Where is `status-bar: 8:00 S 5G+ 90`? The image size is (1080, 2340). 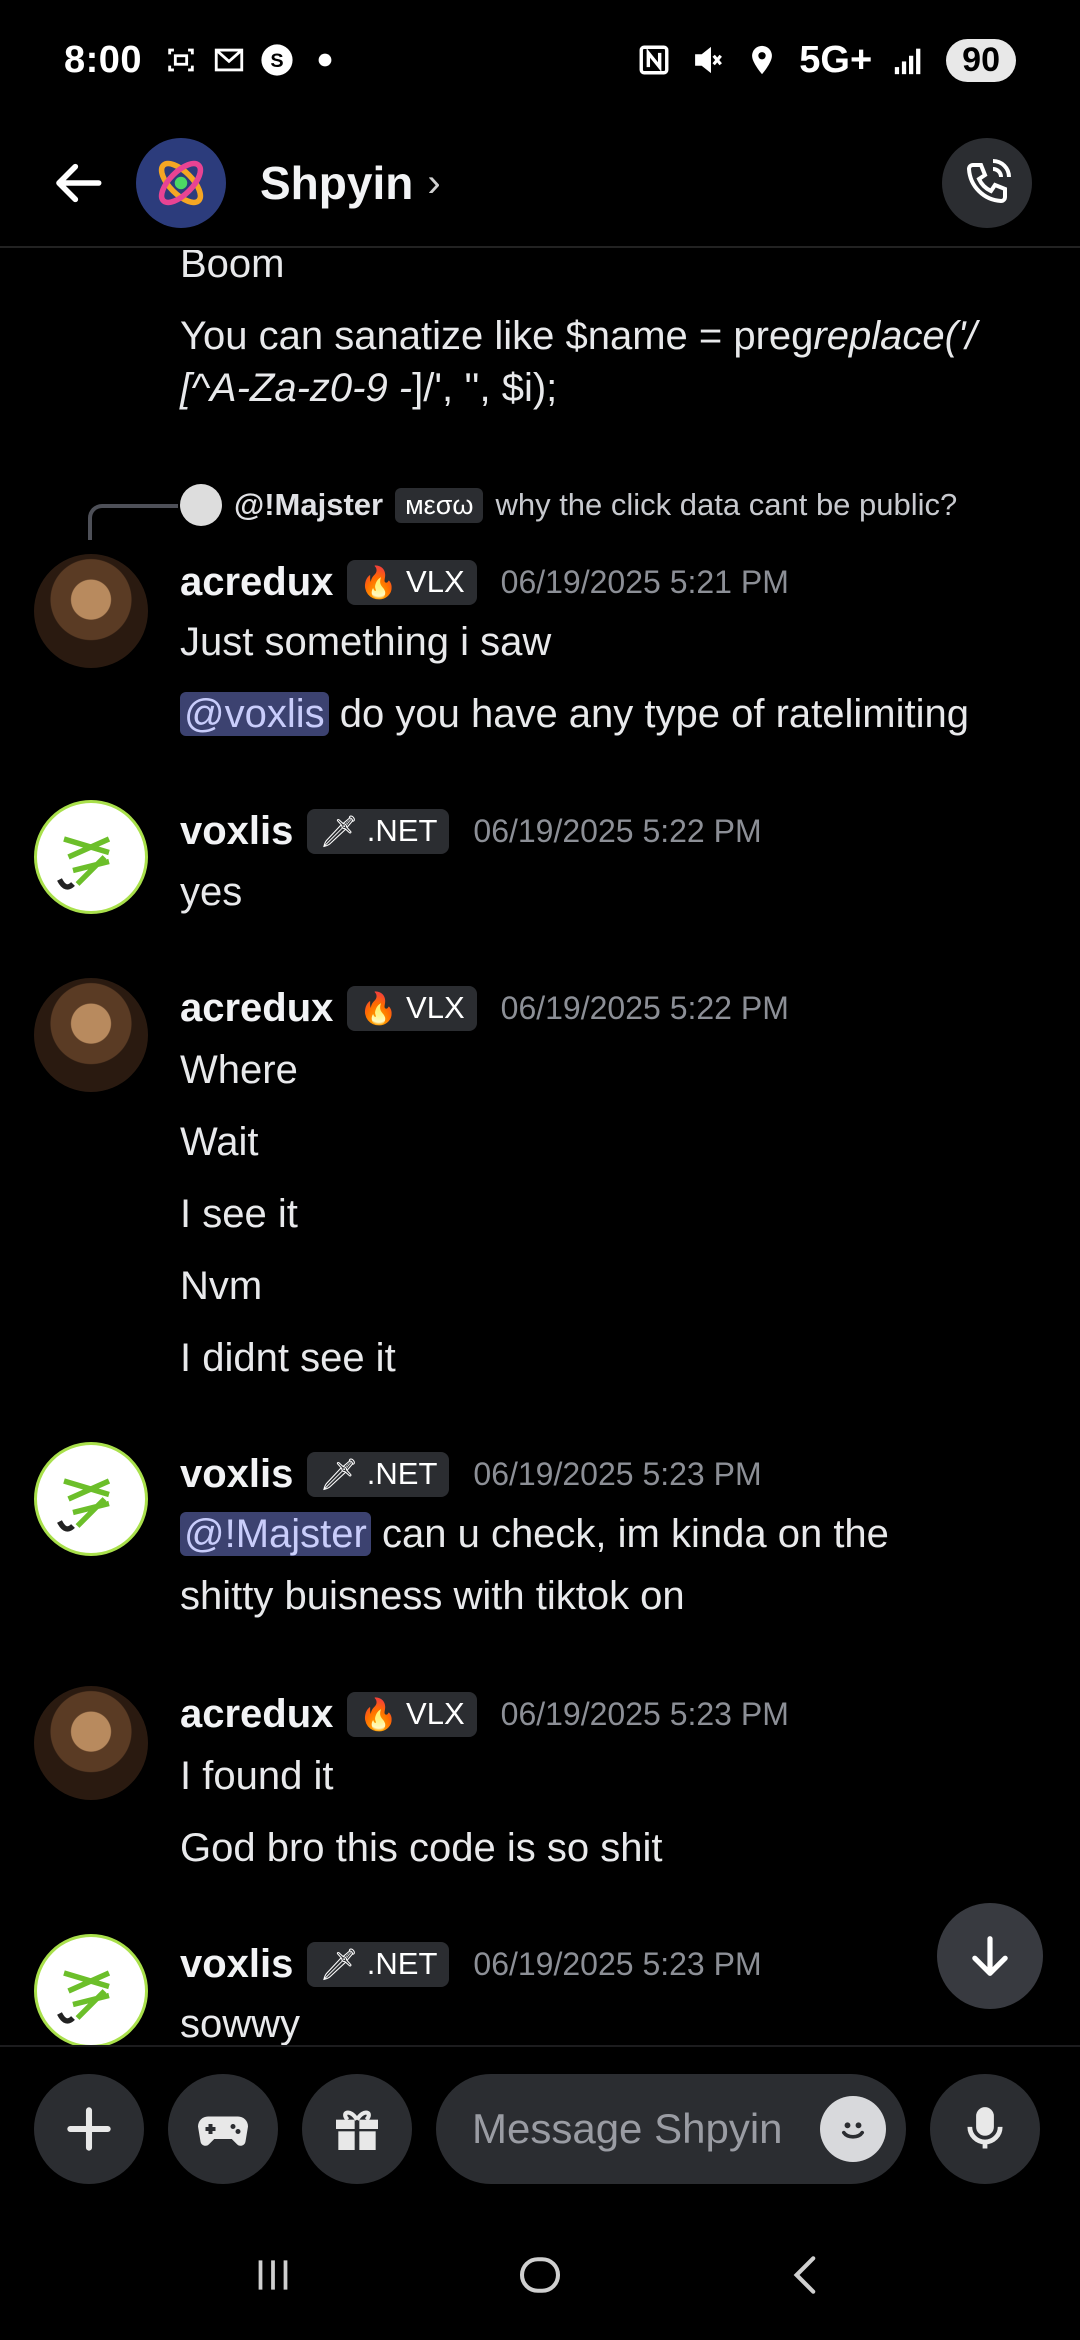 status-bar: 8:00 S 5G+ 90 is located at coordinates (540, 60).